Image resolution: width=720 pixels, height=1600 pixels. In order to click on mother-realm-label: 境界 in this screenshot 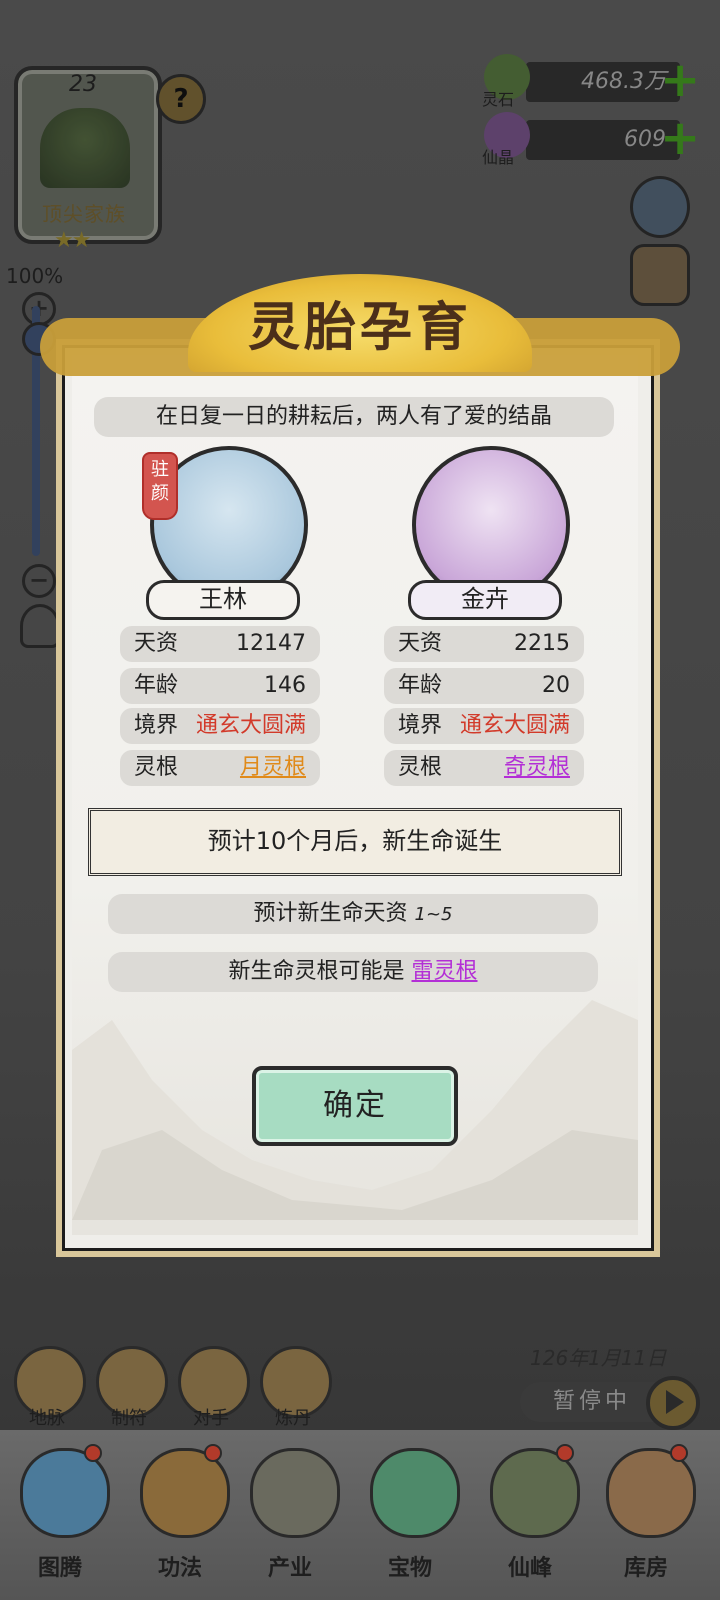, I will do `click(420, 725)`.